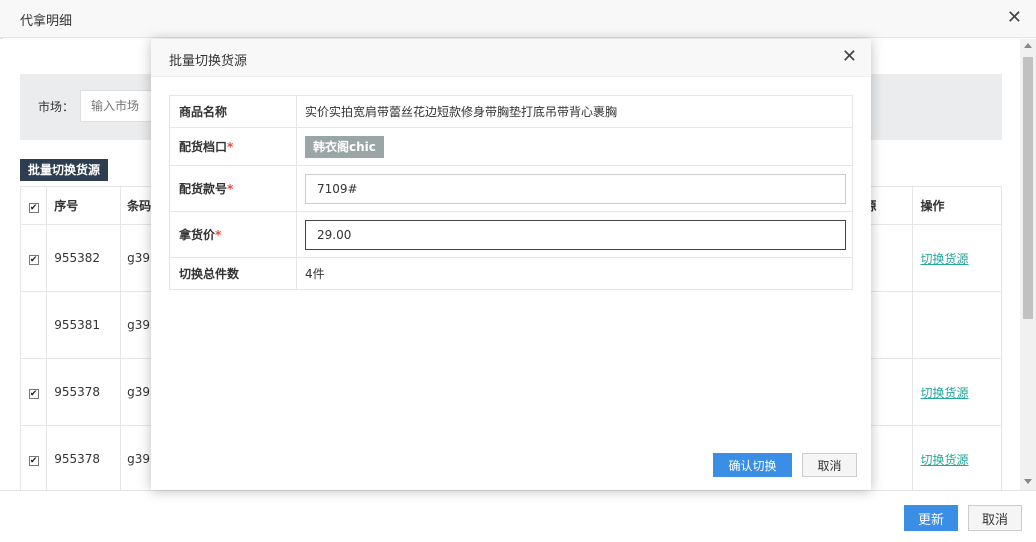 This screenshot has height=542, width=1036. I want to click on form-row-style-no: 配货款号*, so click(511, 188).